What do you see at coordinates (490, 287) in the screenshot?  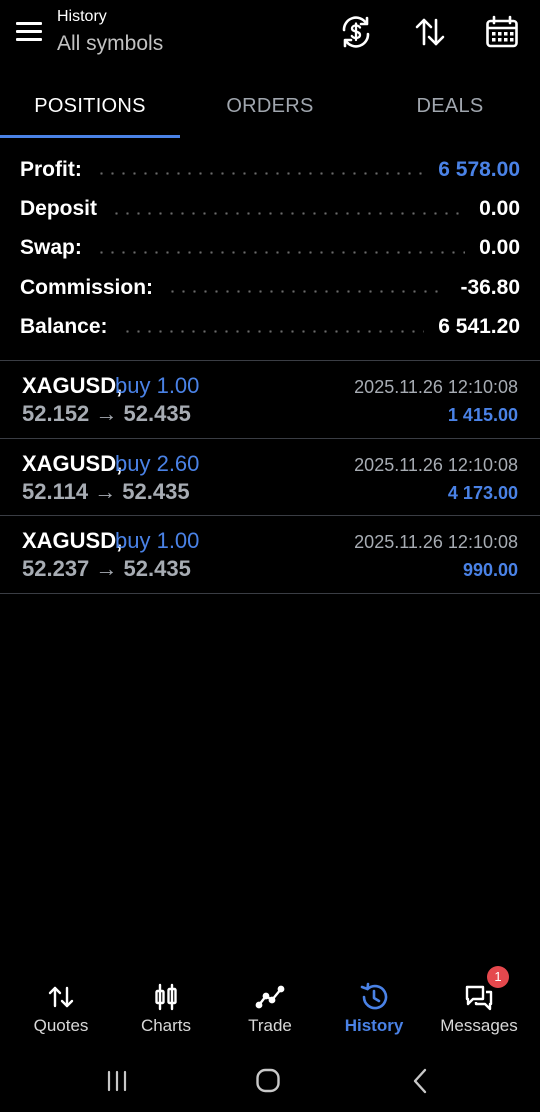 I see `summary-value: -36.80` at bounding box center [490, 287].